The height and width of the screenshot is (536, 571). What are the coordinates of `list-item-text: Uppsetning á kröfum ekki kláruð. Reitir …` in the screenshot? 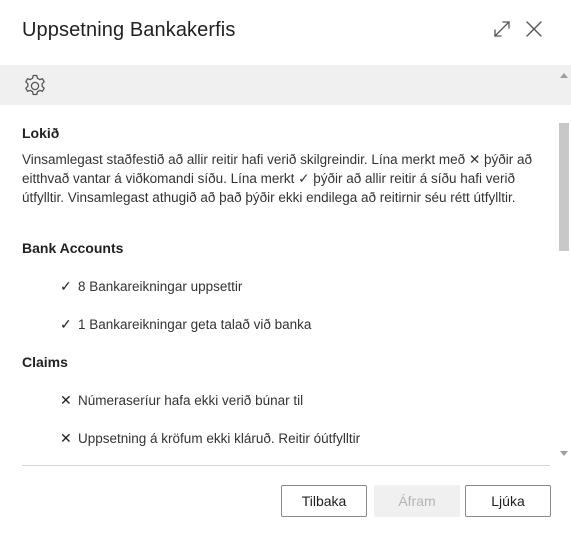 It's located at (219, 438).